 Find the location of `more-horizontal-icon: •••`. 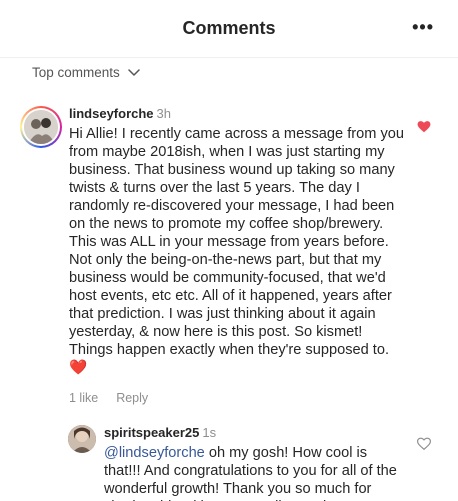

more-horizontal-icon: ••• is located at coordinates (423, 27).